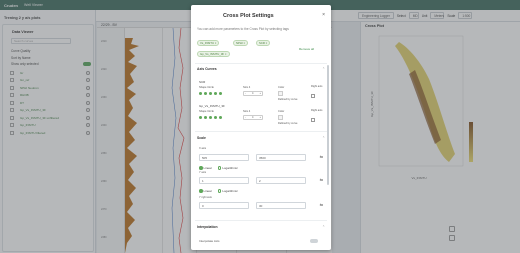 The height and width of the screenshot is (253, 520). Describe the element at coordinates (281, 205) in the screenshot. I see `yr-max-input: 30` at that location.